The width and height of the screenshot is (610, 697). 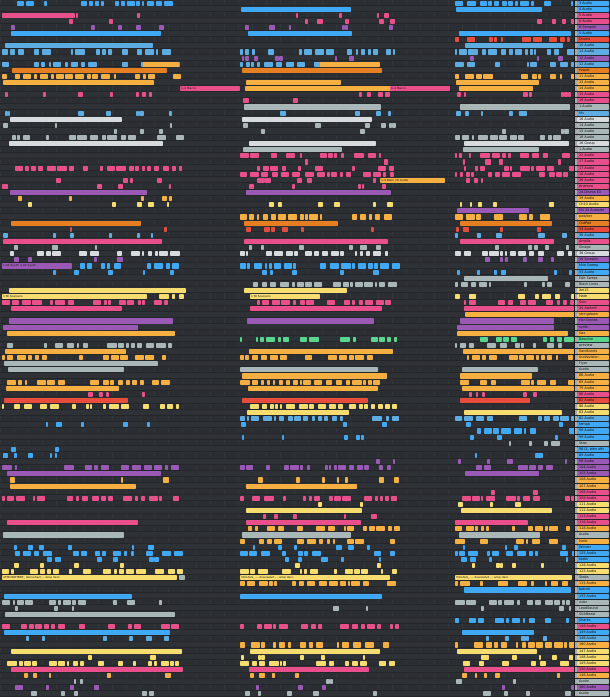 I want to click on track-name: 36 Audio, so click(x=593, y=180).